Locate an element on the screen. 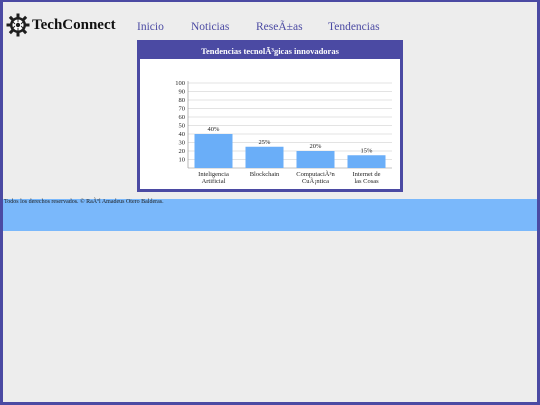  gear-icon is located at coordinates (18, 25).